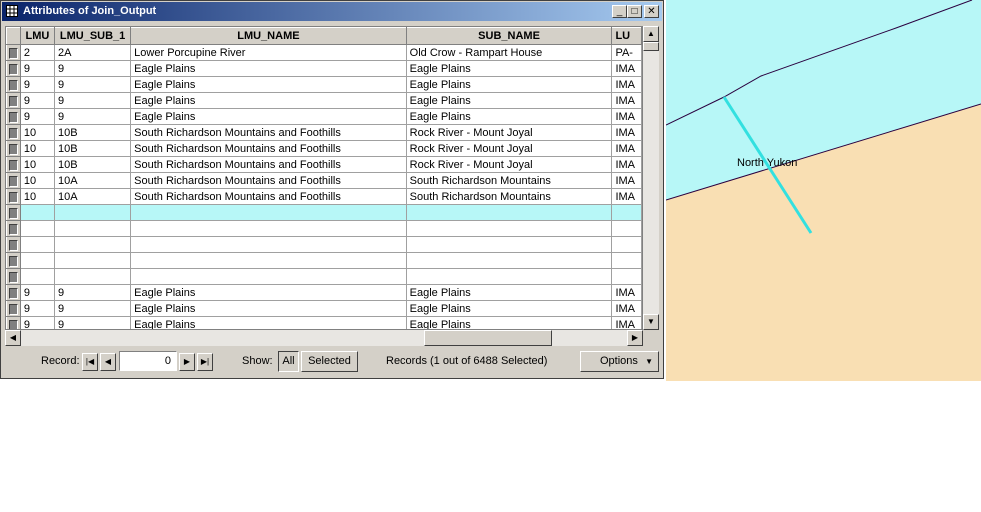  What do you see at coordinates (651, 11) in the screenshot?
I see `close-button: ✕` at bounding box center [651, 11].